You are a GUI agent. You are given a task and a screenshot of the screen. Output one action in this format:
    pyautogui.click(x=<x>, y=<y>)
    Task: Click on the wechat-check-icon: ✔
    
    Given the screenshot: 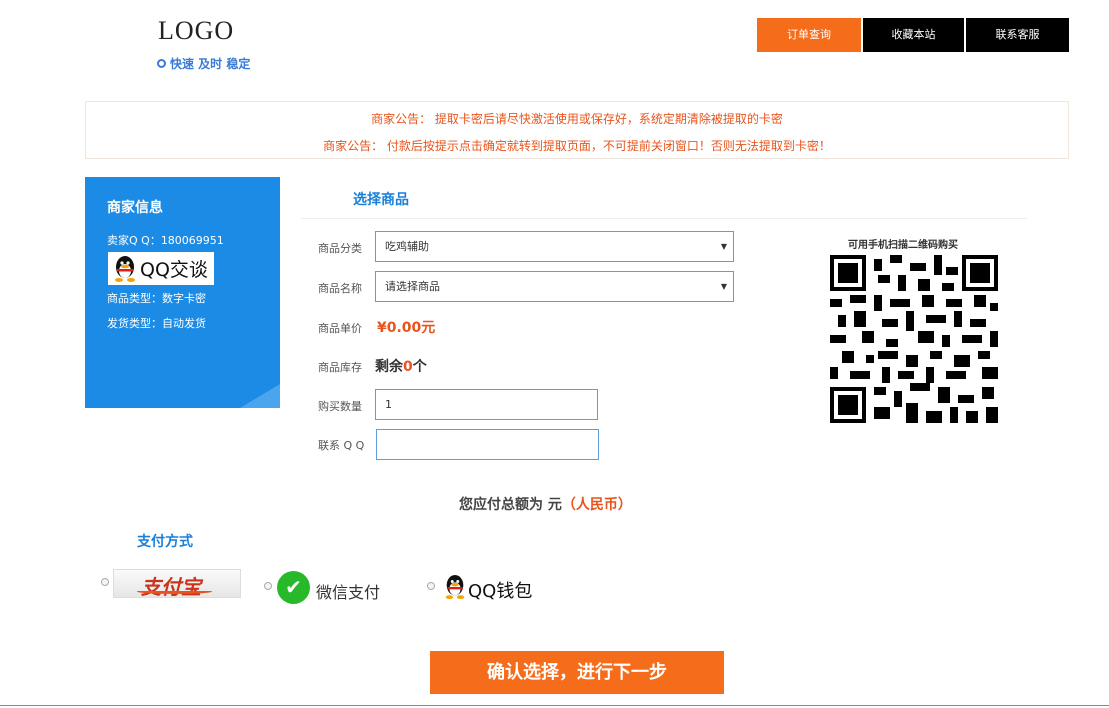 What is the action you would take?
    pyautogui.click(x=293, y=587)
    